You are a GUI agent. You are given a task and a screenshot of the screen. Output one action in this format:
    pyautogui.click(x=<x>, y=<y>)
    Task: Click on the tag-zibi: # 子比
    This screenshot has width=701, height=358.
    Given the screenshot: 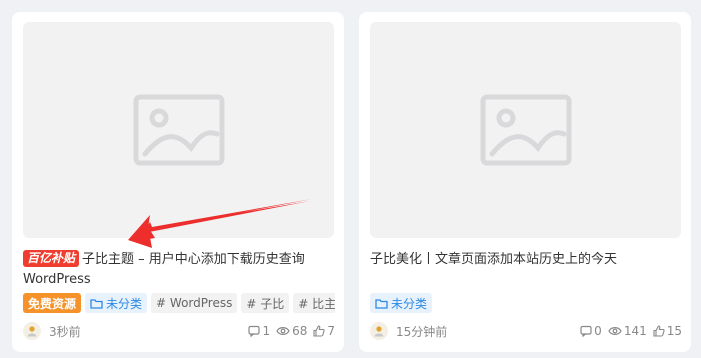 What is the action you would take?
    pyautogui.click(x=265, y=303)
    